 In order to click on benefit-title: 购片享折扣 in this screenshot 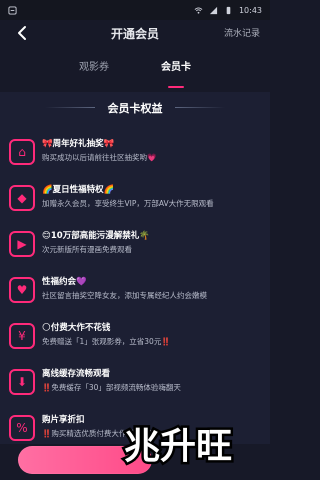, I will do `click(63, 420)`.